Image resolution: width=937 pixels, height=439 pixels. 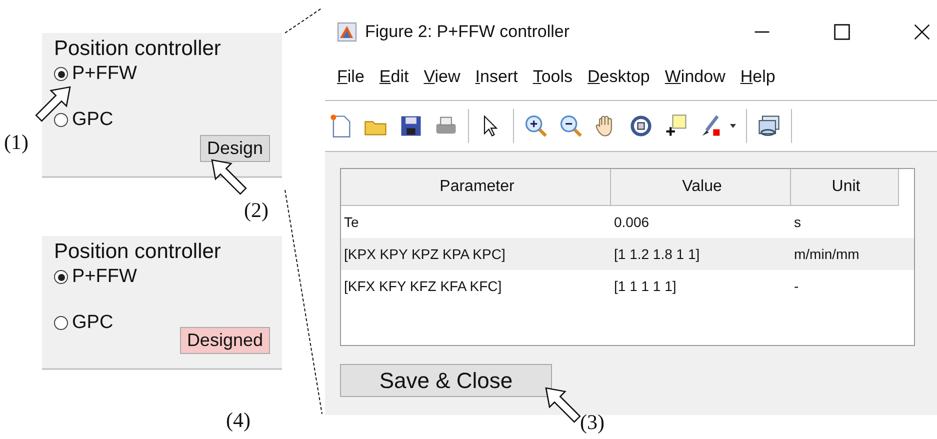 What do you see at coordinates (496, 77) in the screenshot?
I see `menu-item: Insert` at bounding box center [496, 77].